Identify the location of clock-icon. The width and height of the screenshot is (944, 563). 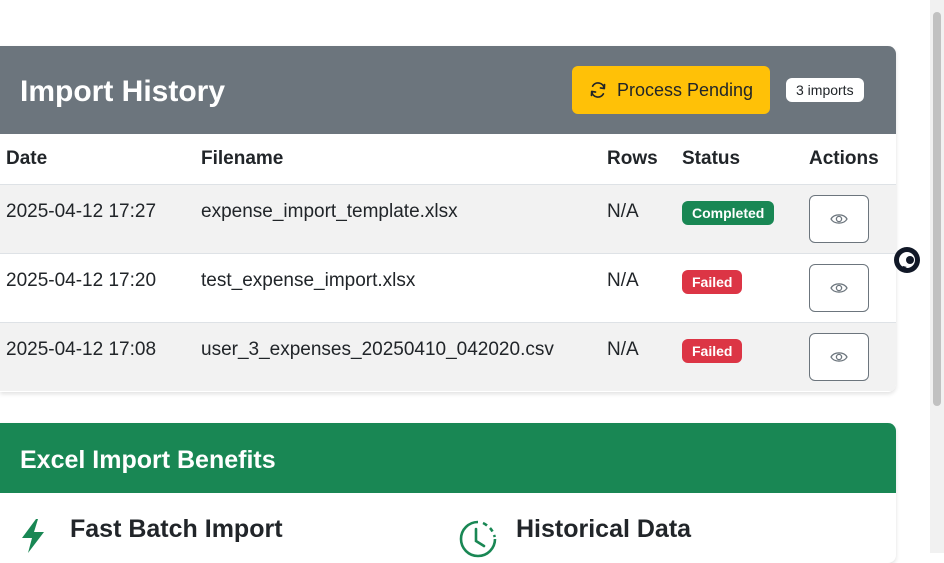
(478, 539).